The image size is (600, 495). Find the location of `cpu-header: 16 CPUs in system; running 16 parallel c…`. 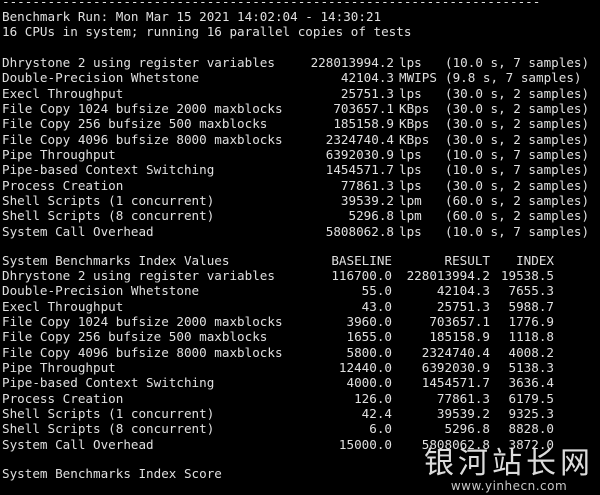

cpu-header: 16 CPUs in system; running 16 parallel c… is located at coordinates (207, 31).